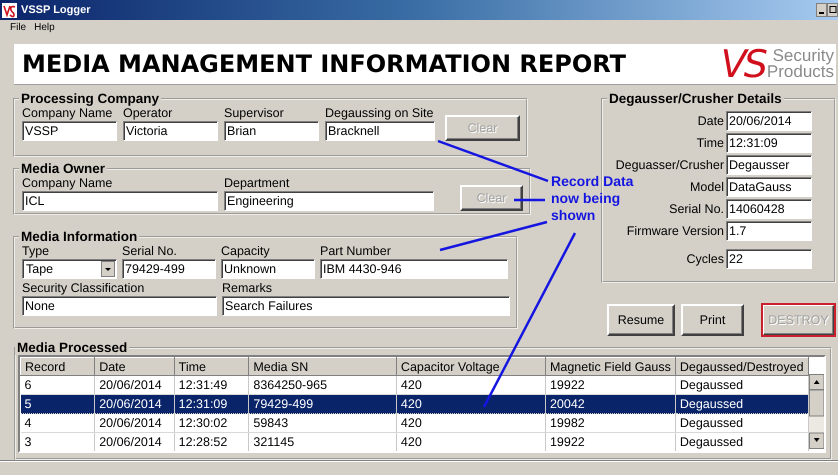 The width and height of the screenshot is (838, 475). What do you see at coordinates (134, 367) in the screenshot?
I see `column-header: Date` at bounding box center [134, 367].